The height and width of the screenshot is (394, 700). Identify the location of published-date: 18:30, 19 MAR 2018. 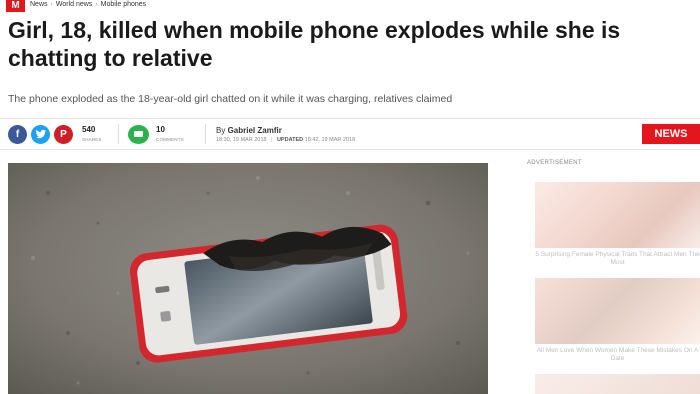
(241, 140).